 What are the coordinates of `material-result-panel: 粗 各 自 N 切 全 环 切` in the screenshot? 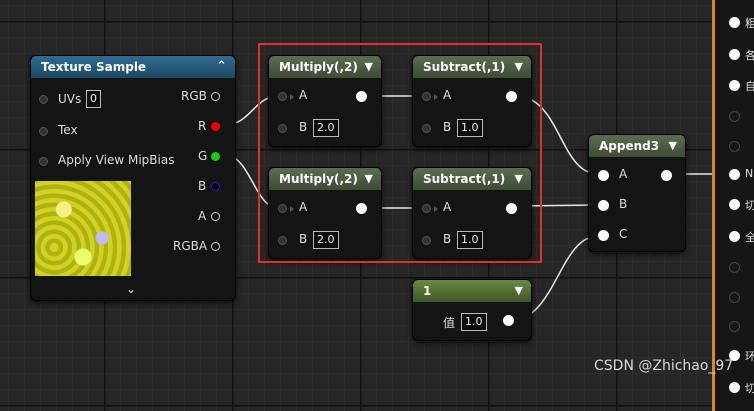 It's located at (733, 205).